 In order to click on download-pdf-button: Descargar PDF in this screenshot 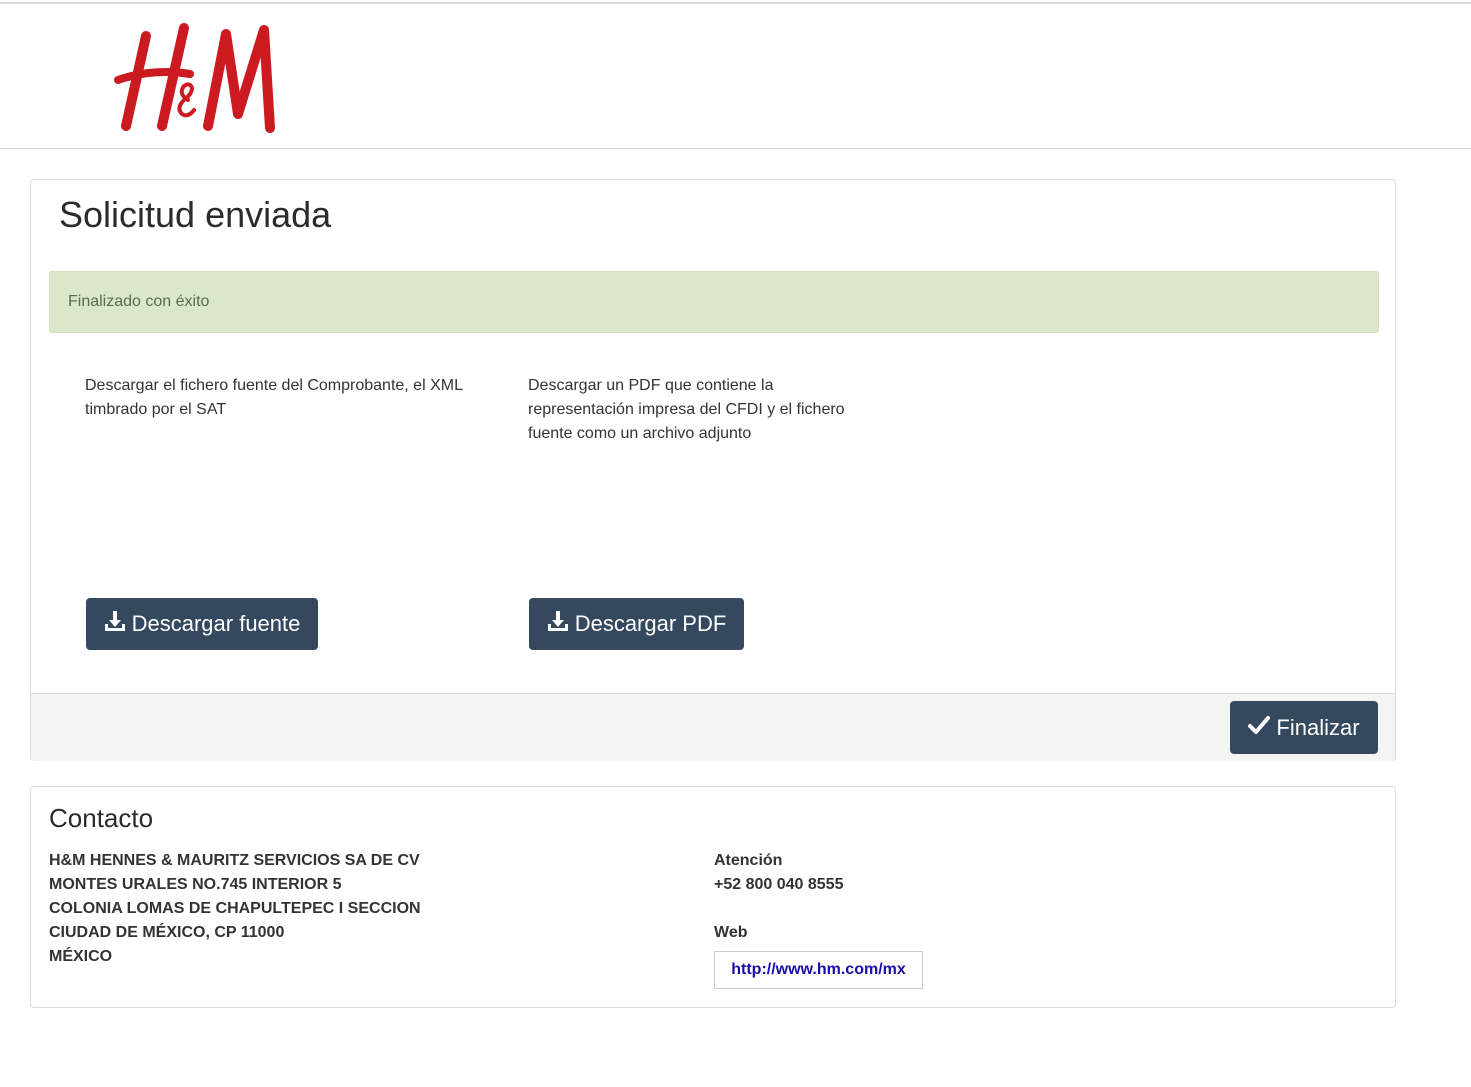, I will do `click(636, 624)`.